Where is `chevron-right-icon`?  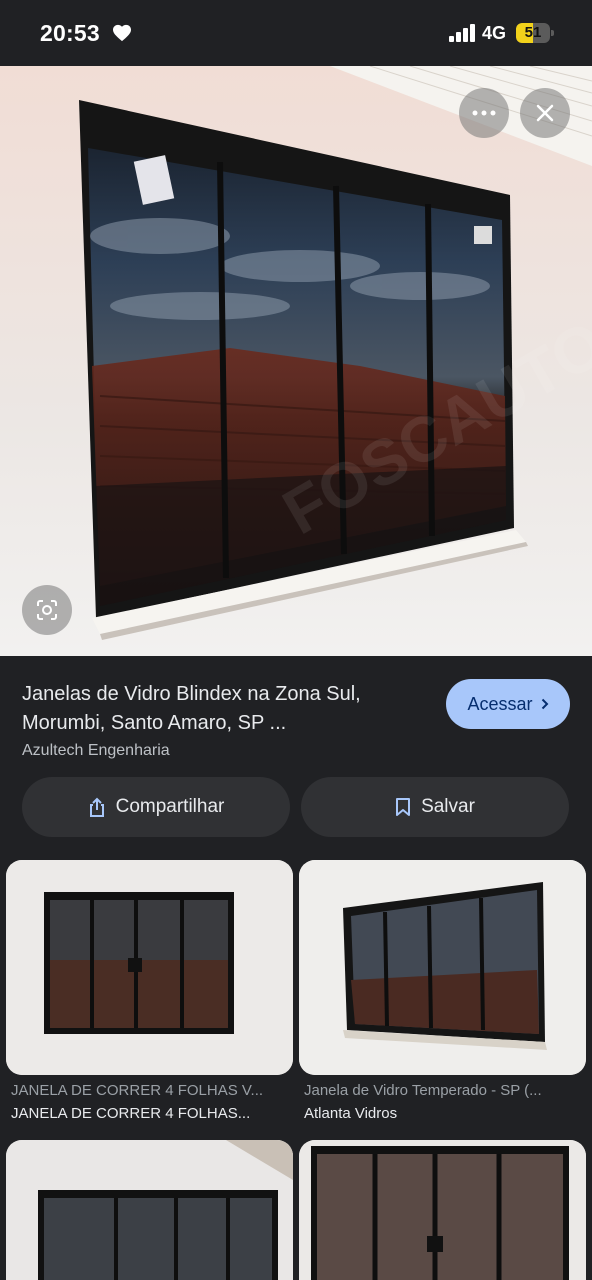 chevron-right-icon is located at coordinates (544, 704).